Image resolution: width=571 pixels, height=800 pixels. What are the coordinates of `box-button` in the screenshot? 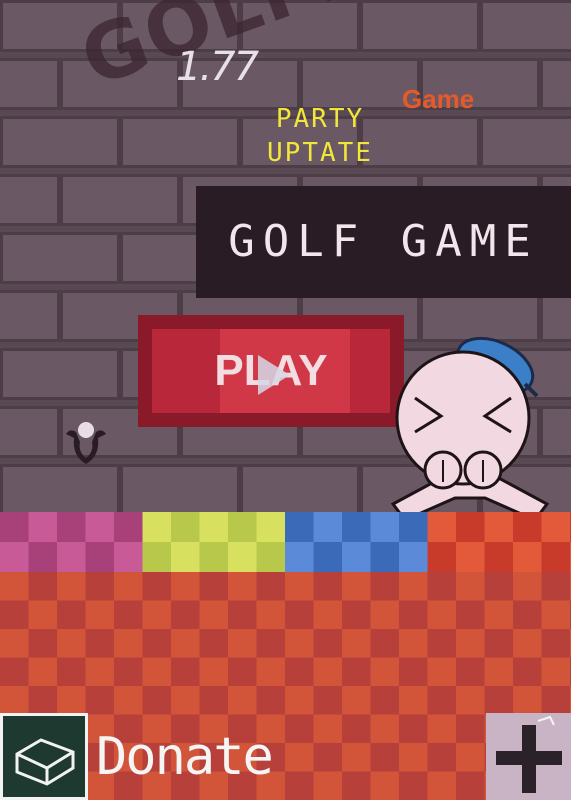 It's located at (44, 756).